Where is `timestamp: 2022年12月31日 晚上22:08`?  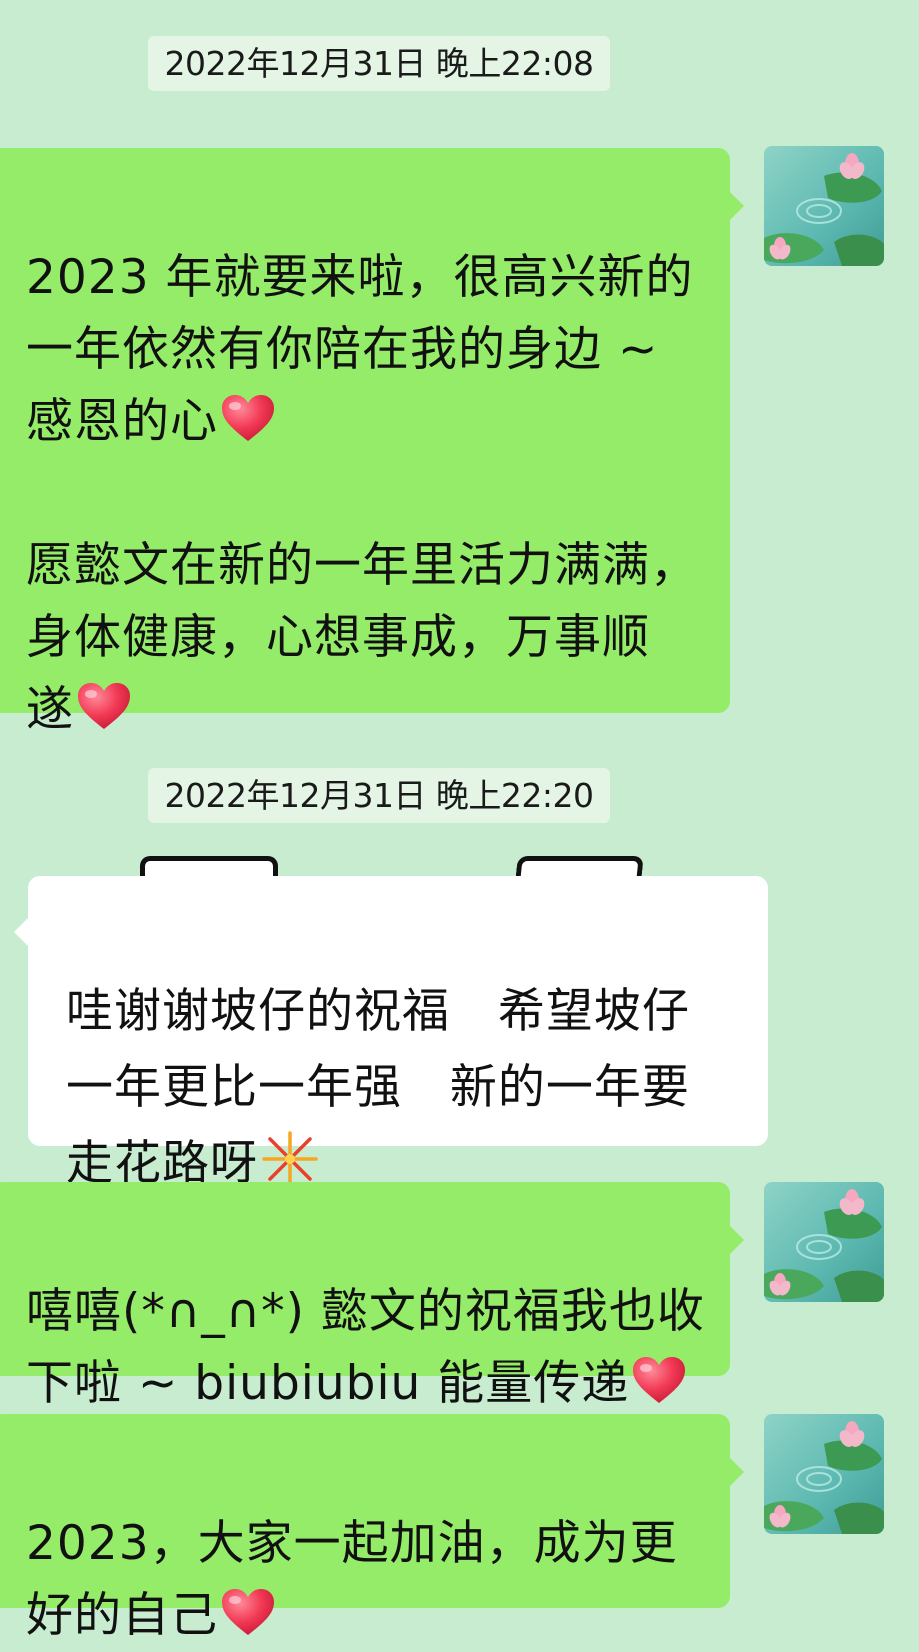 timestamp: 2022年12月31日 晚上22:08 is located at coordinates (379, 63).